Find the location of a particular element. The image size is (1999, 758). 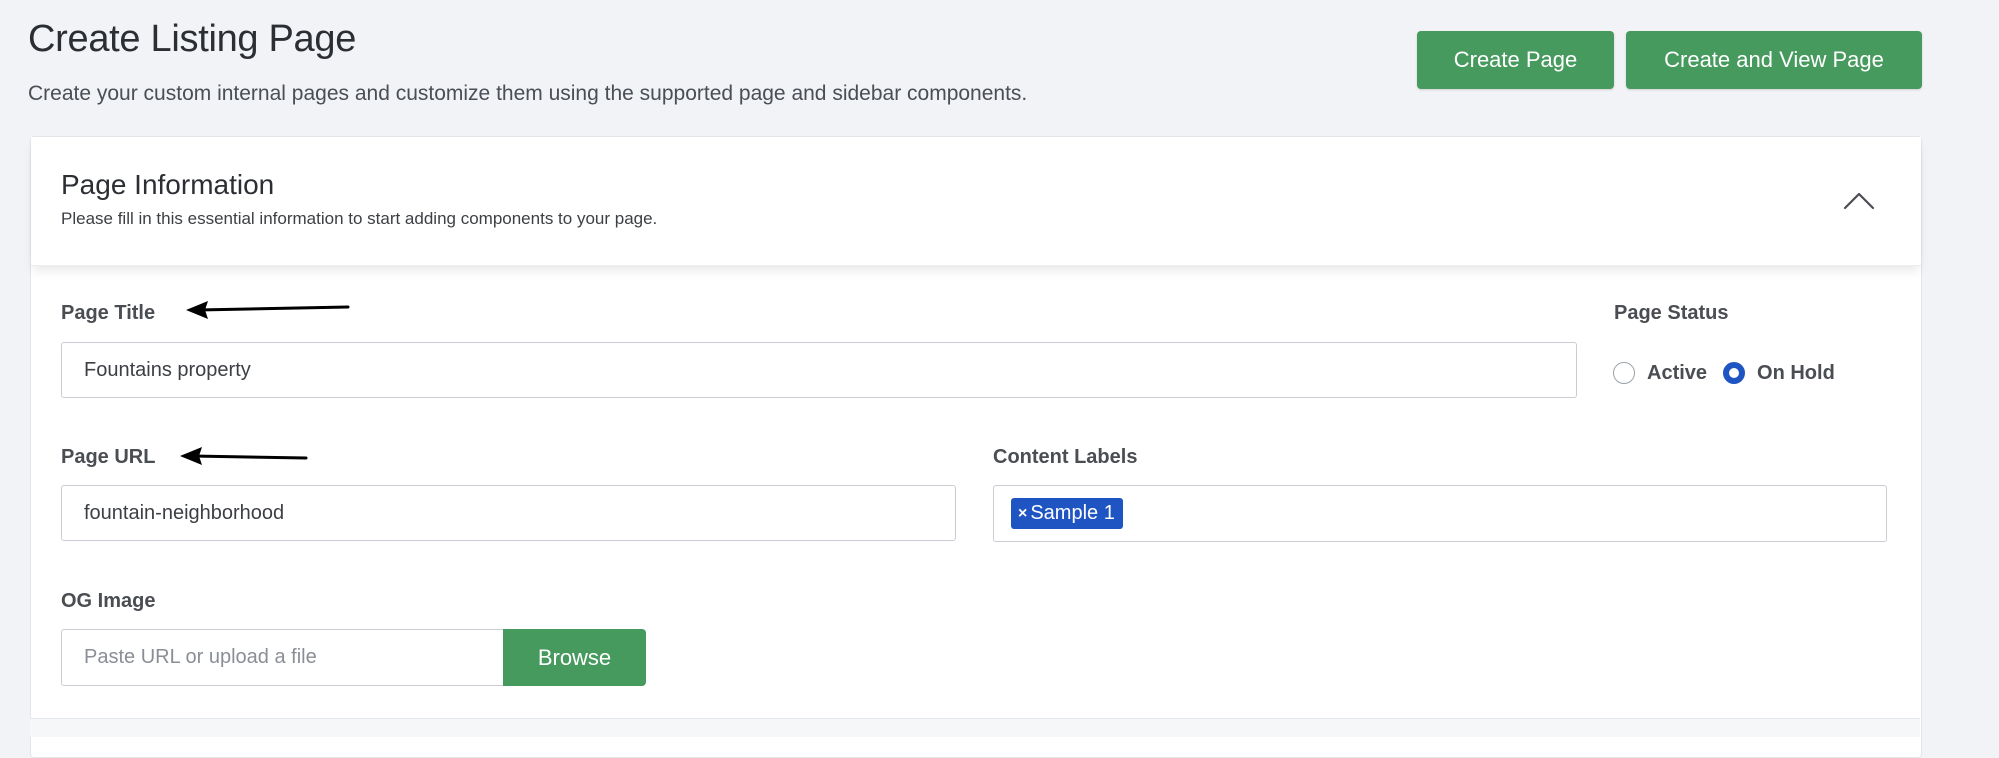

page-title-label: Page Title is located at coordinates (108, 313).